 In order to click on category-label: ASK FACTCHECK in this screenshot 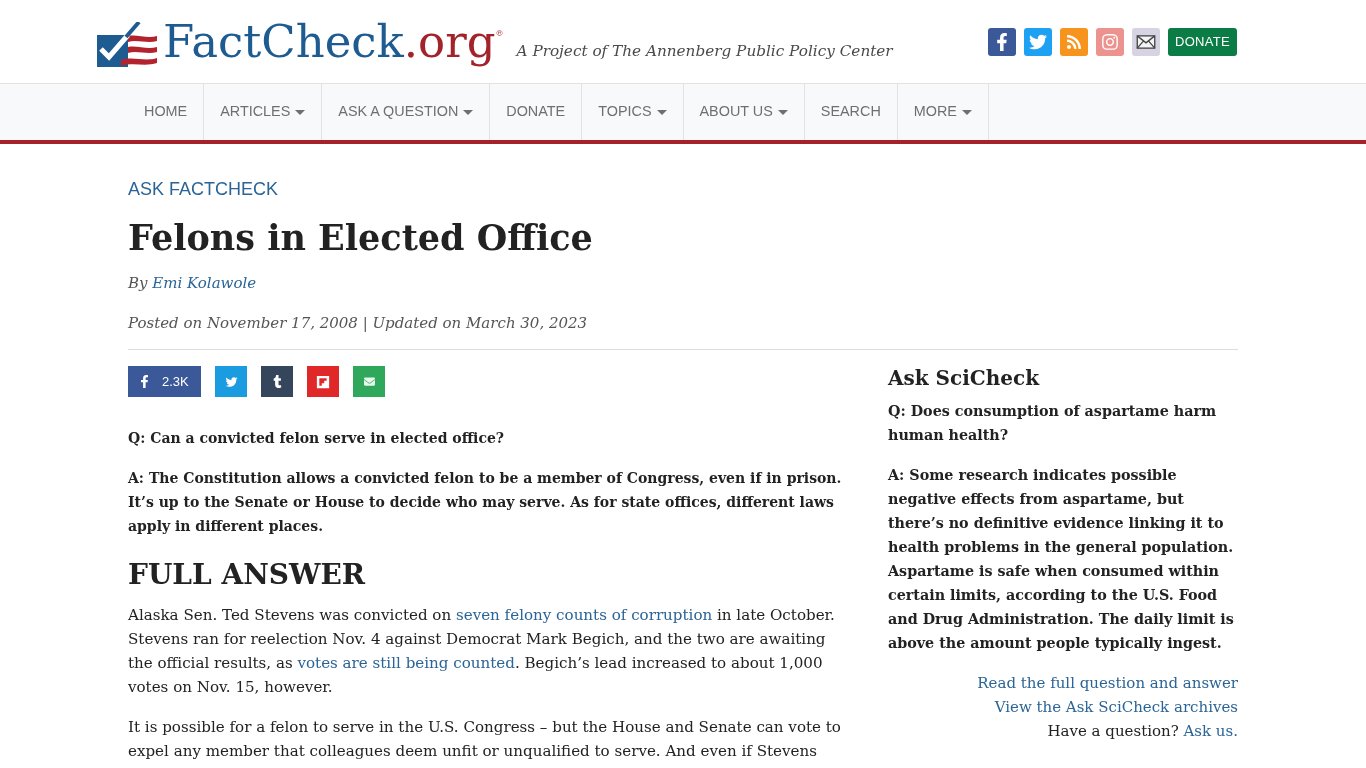, I will do `click(203, 189)`.